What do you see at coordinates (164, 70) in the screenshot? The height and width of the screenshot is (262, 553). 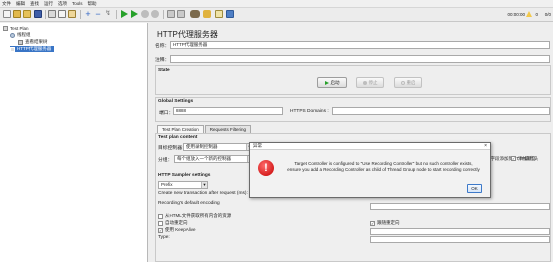 I see `state-title: State` at bounding box center [164, 70].